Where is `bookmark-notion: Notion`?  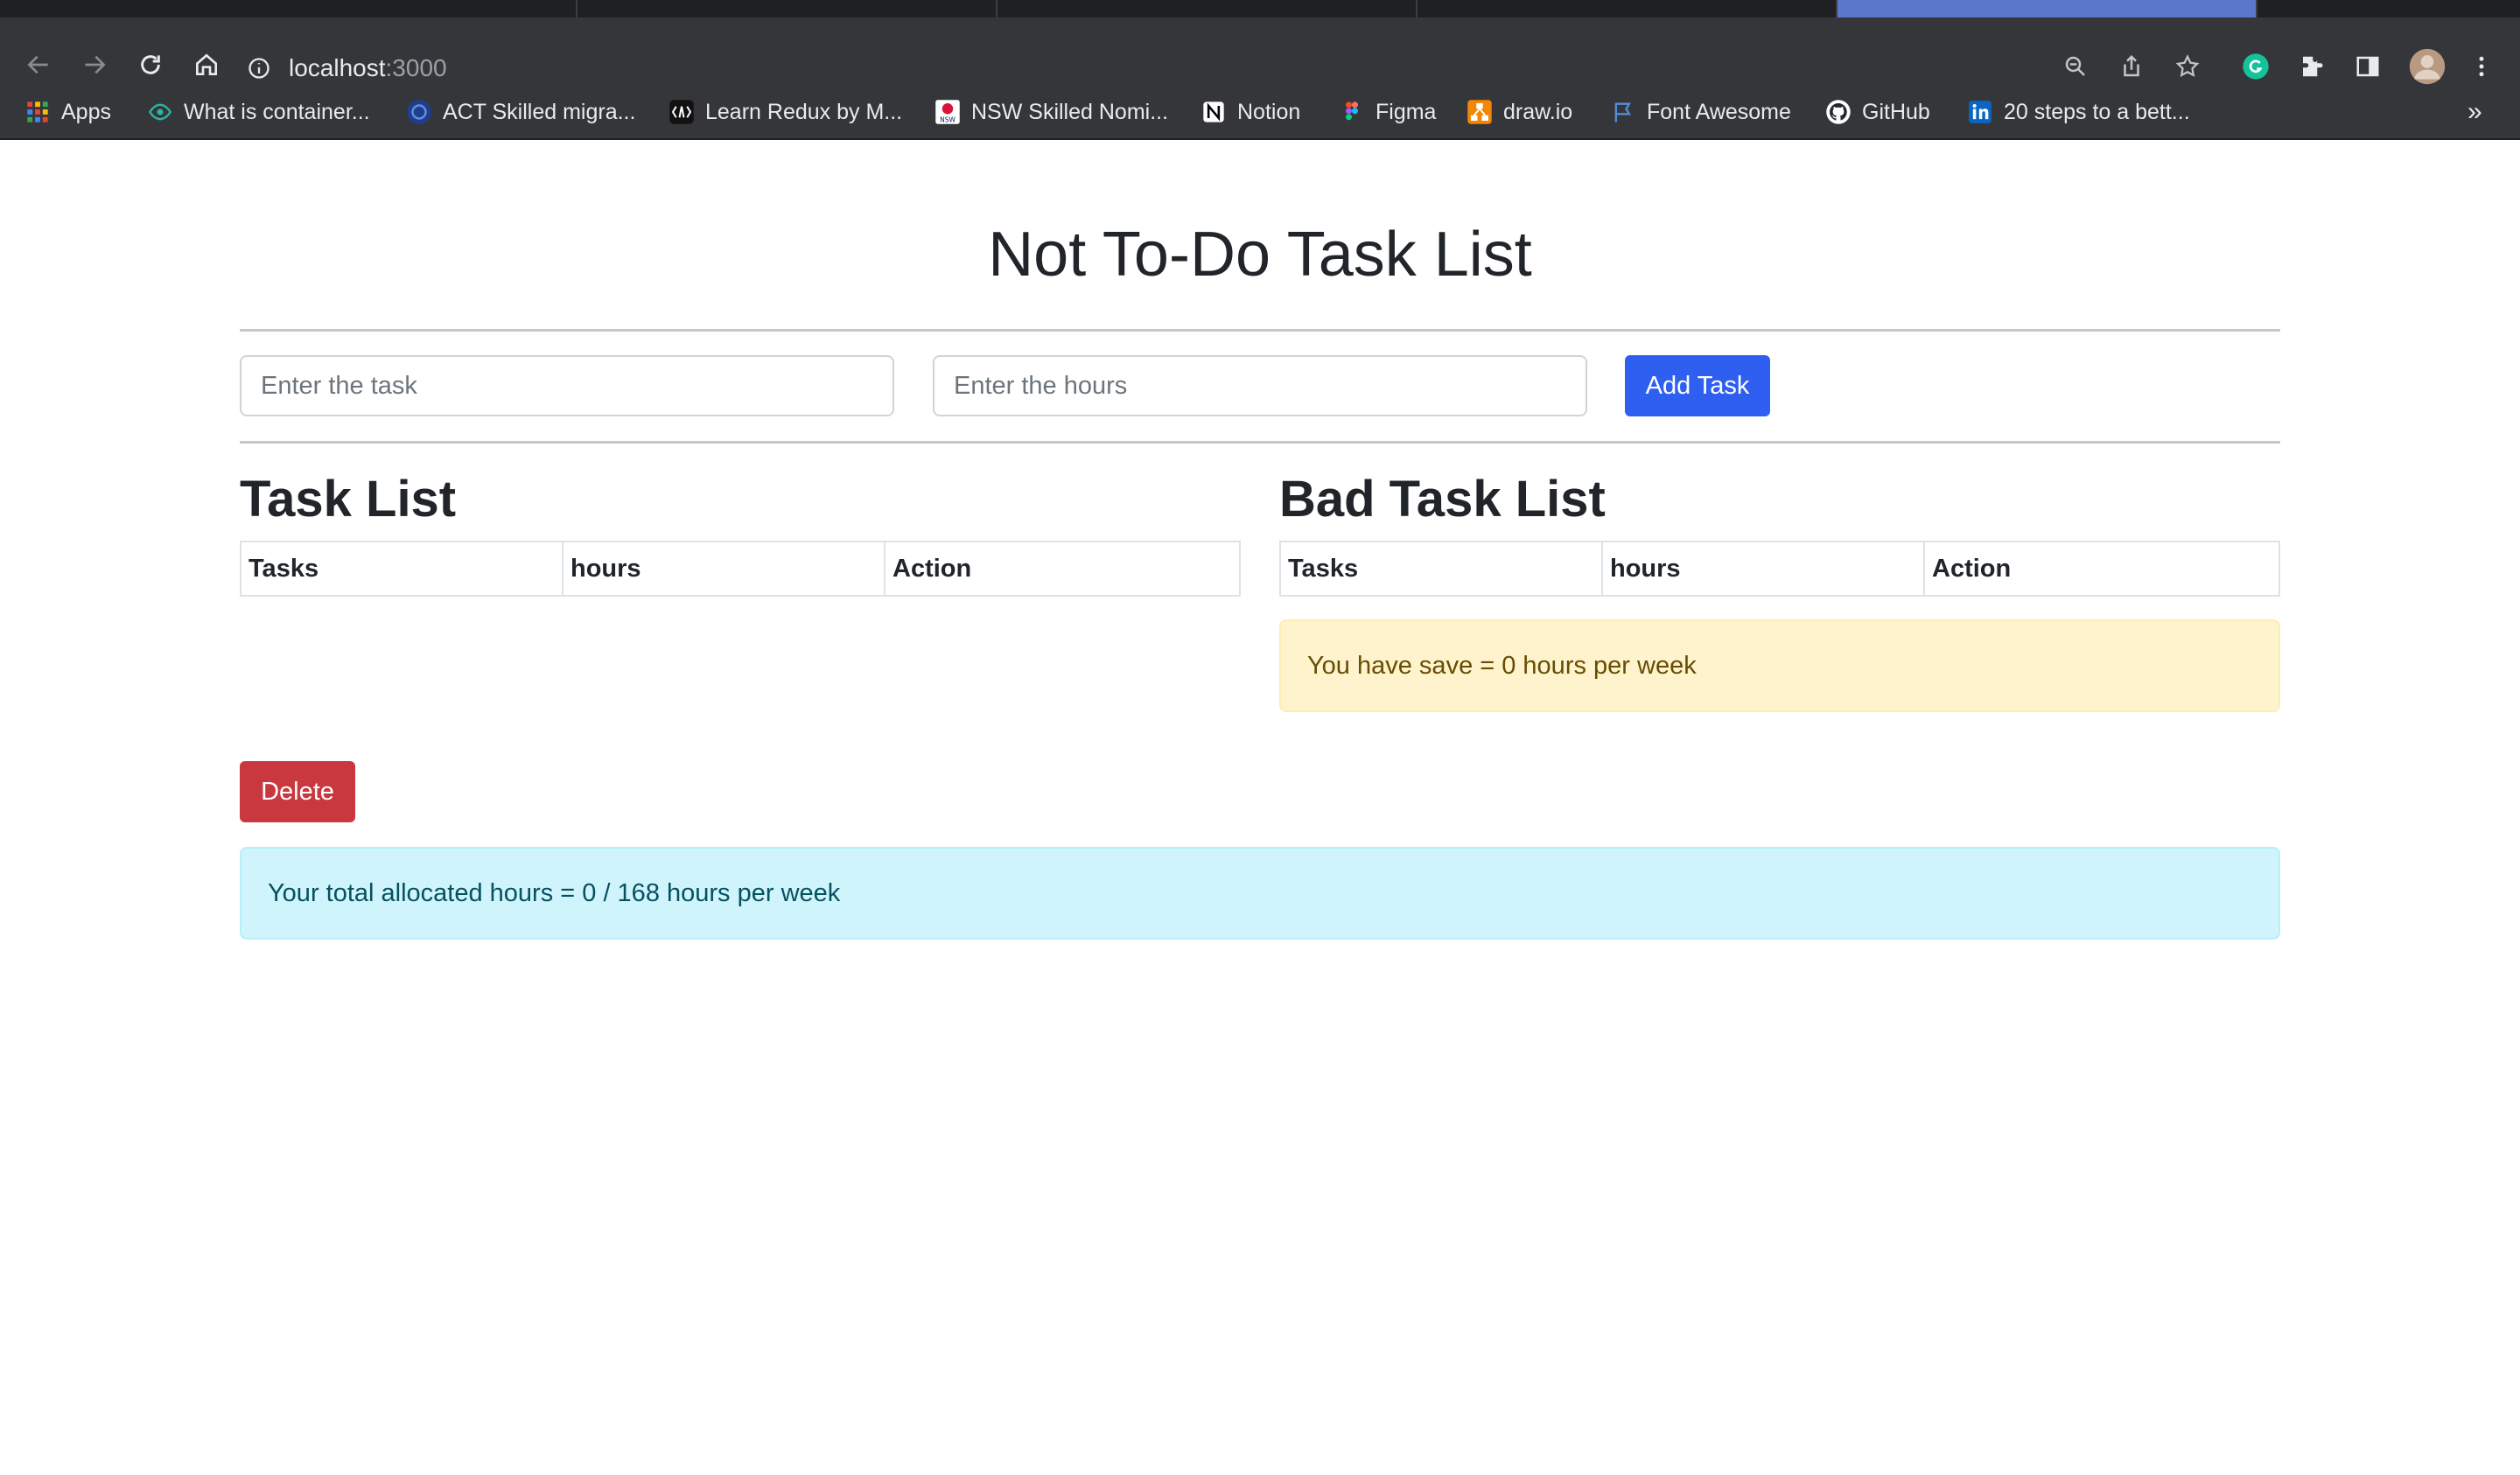 bookmark-notion: Notion is located at coordinates (1250, 112).